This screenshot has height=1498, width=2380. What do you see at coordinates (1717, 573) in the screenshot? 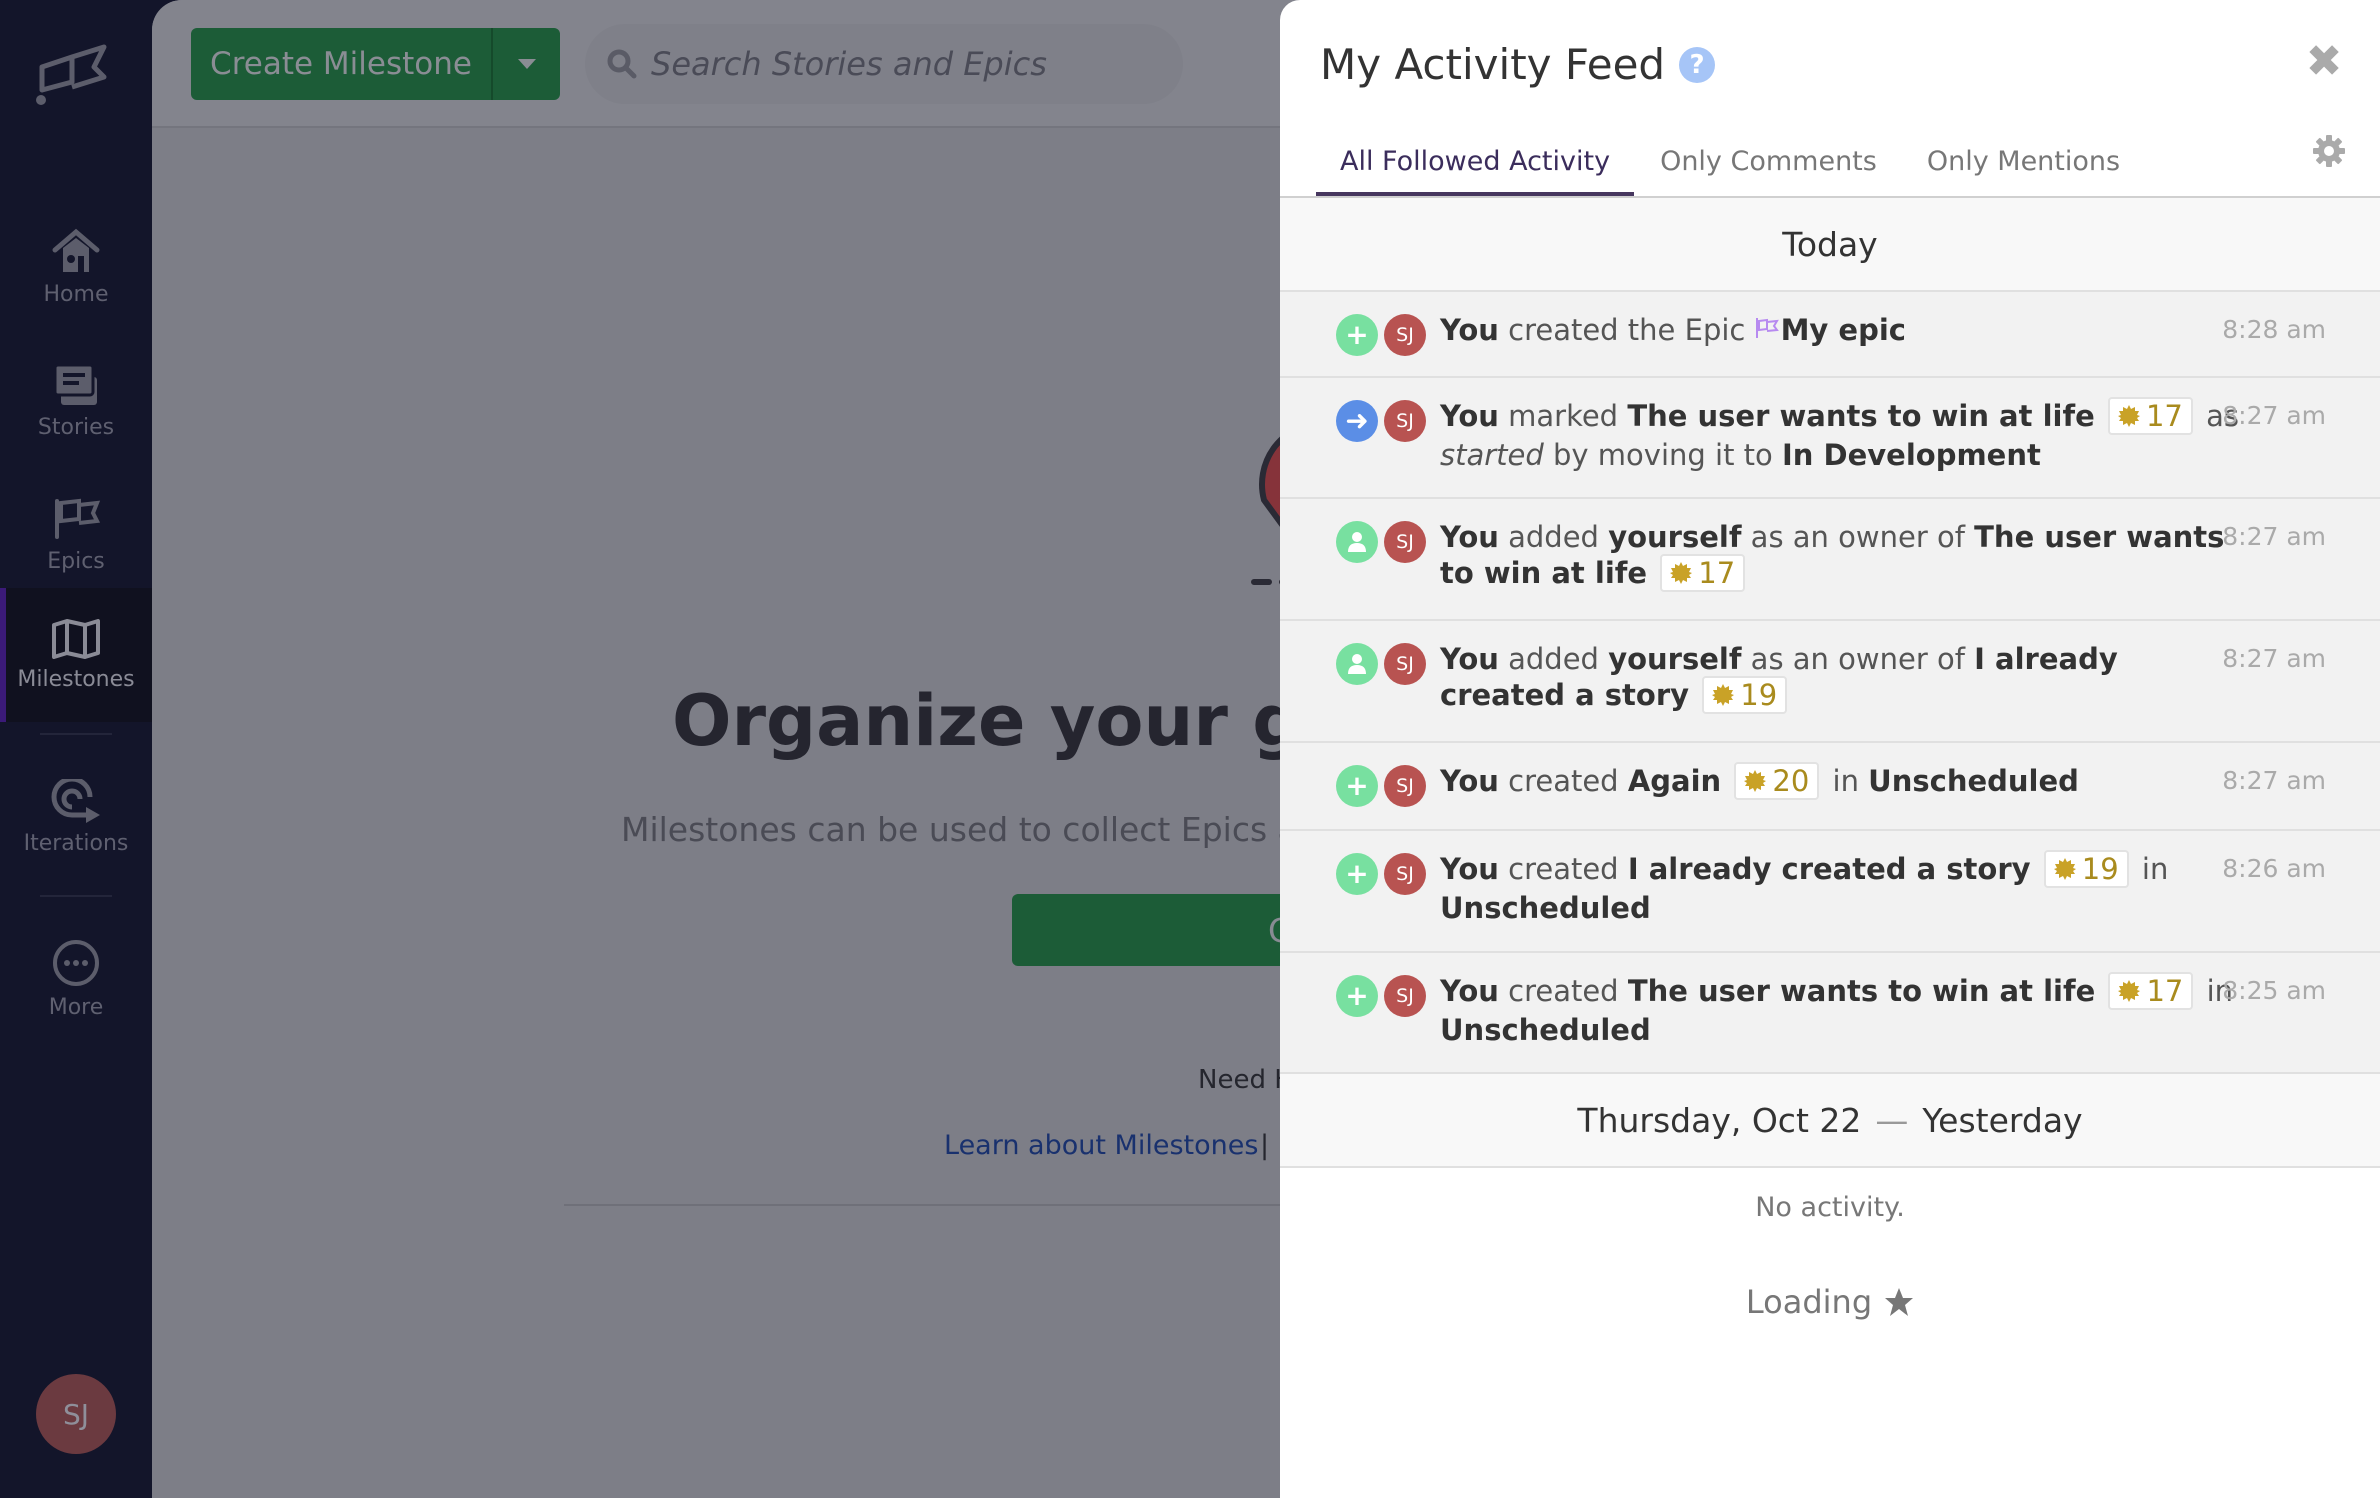
I see `estimate-value: 17` at bounding box center [1717, 573].